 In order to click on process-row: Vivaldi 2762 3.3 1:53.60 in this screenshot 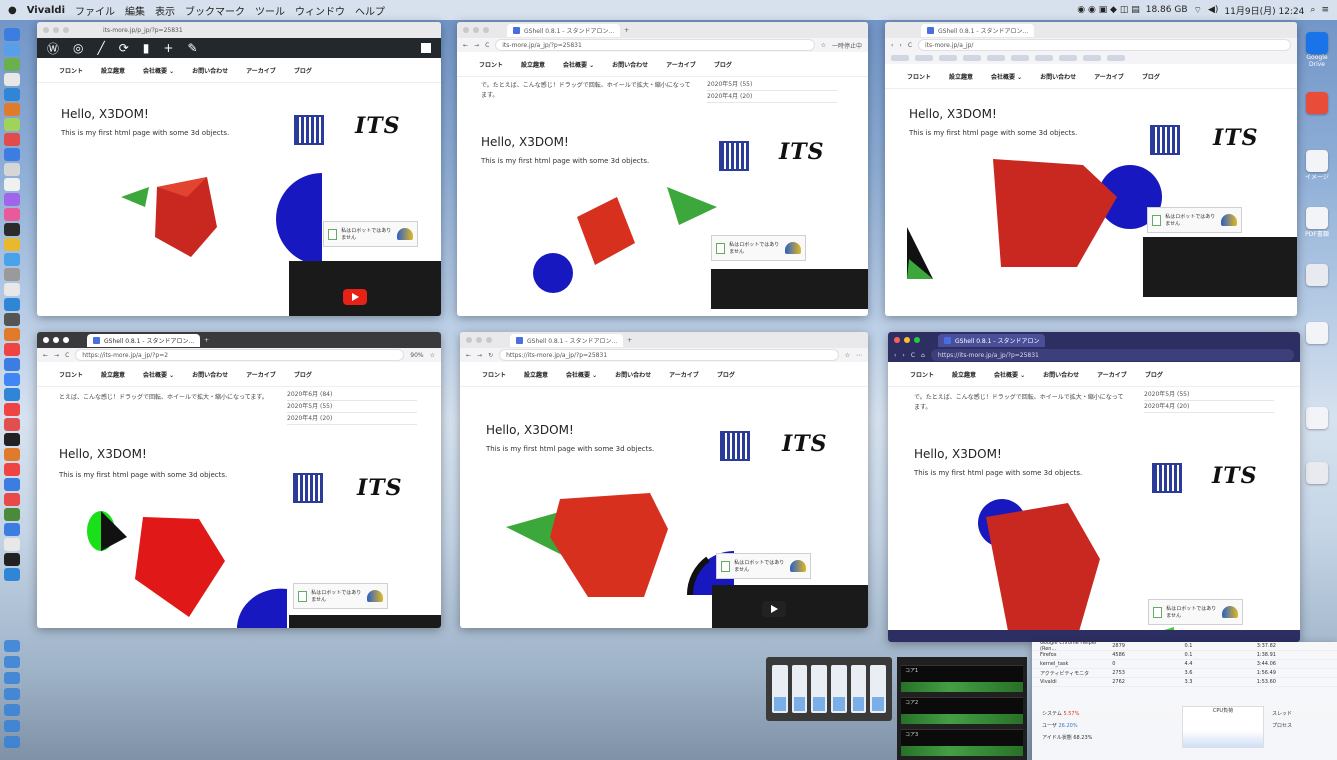, I will do `click(1184, 682)`.